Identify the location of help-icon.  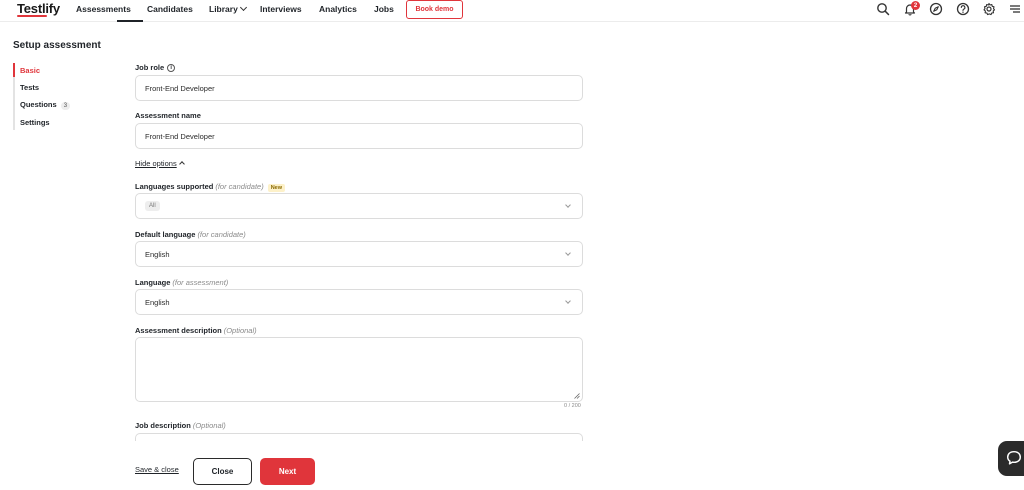
(963, 9).